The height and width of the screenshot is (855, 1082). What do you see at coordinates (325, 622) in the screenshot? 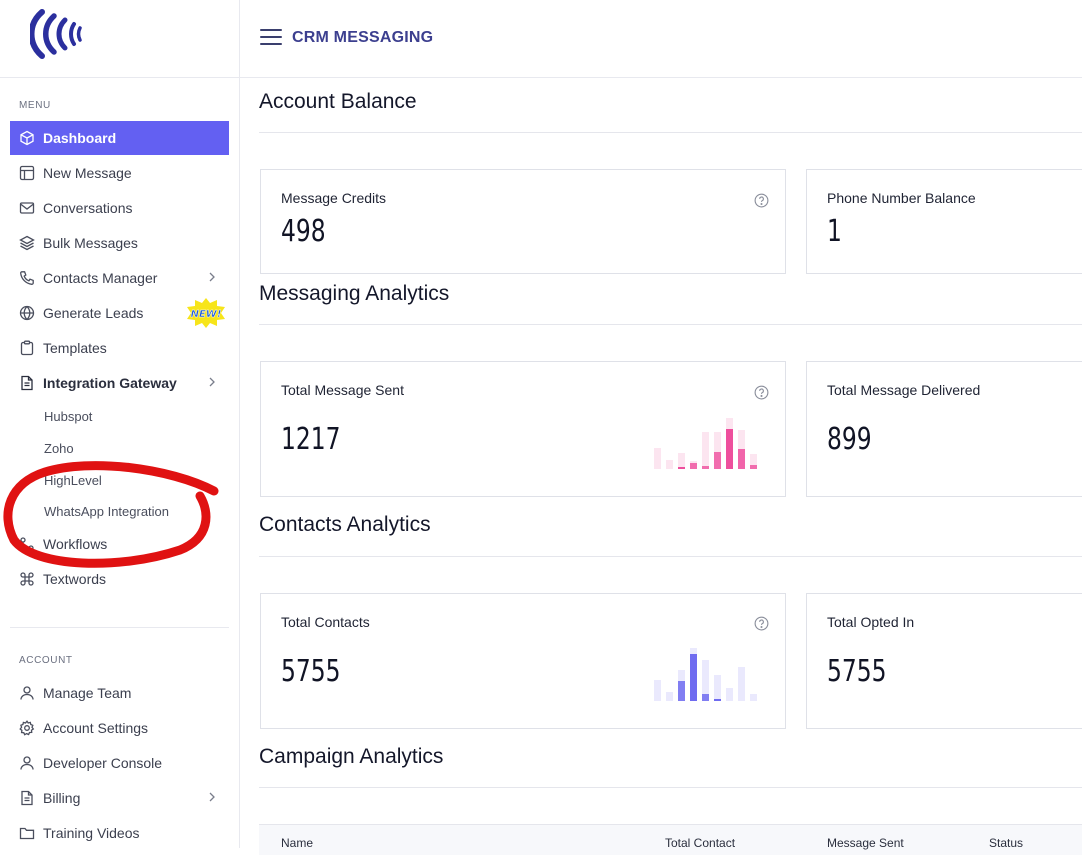
I see `card-label: Total Contacts` at bounding box center [325, 622].